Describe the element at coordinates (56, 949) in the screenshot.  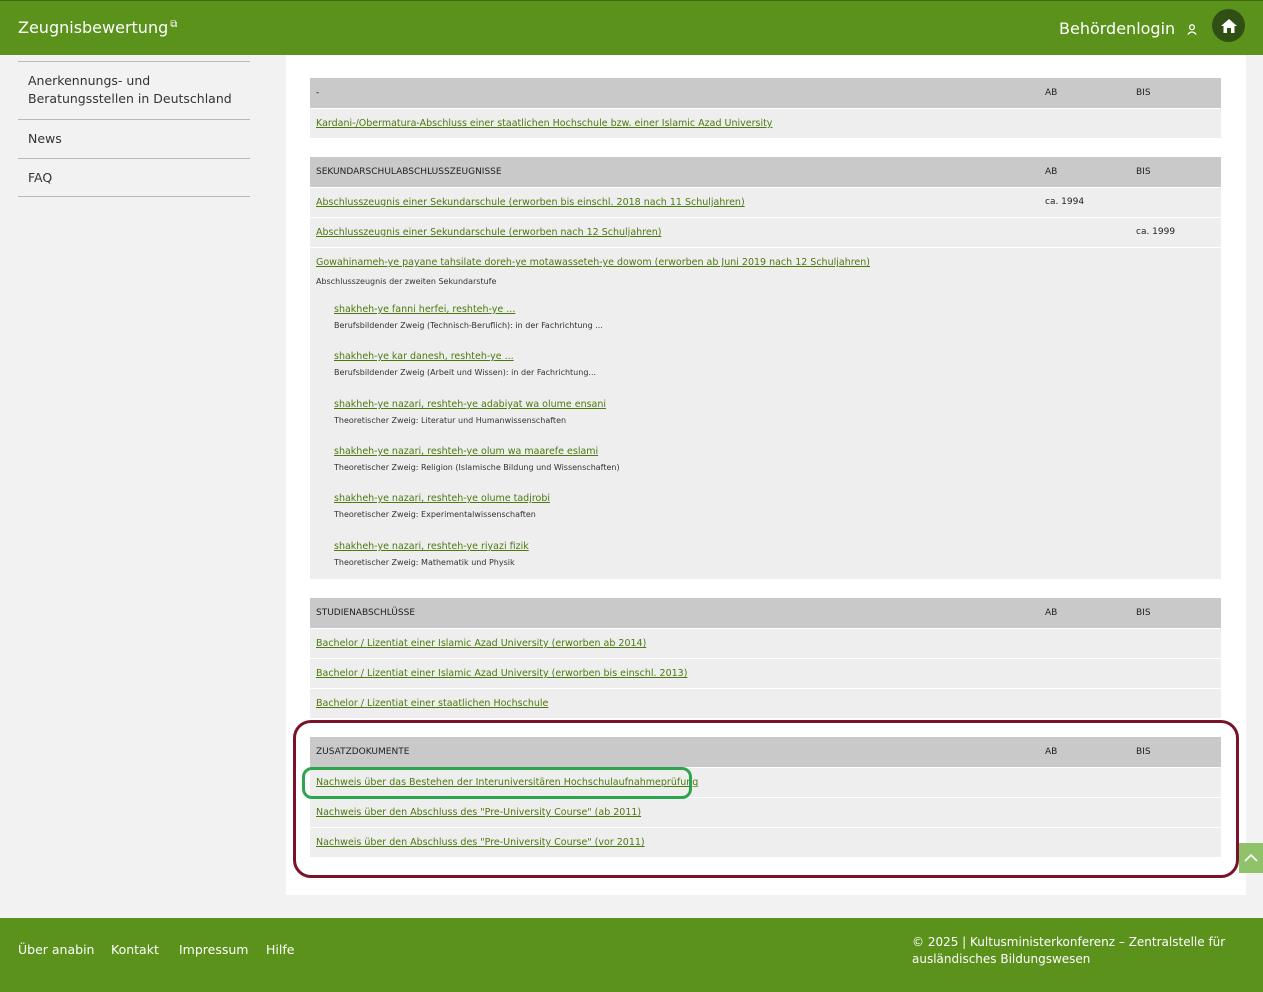
I see `footer-link-about: Über anabin` at that location.